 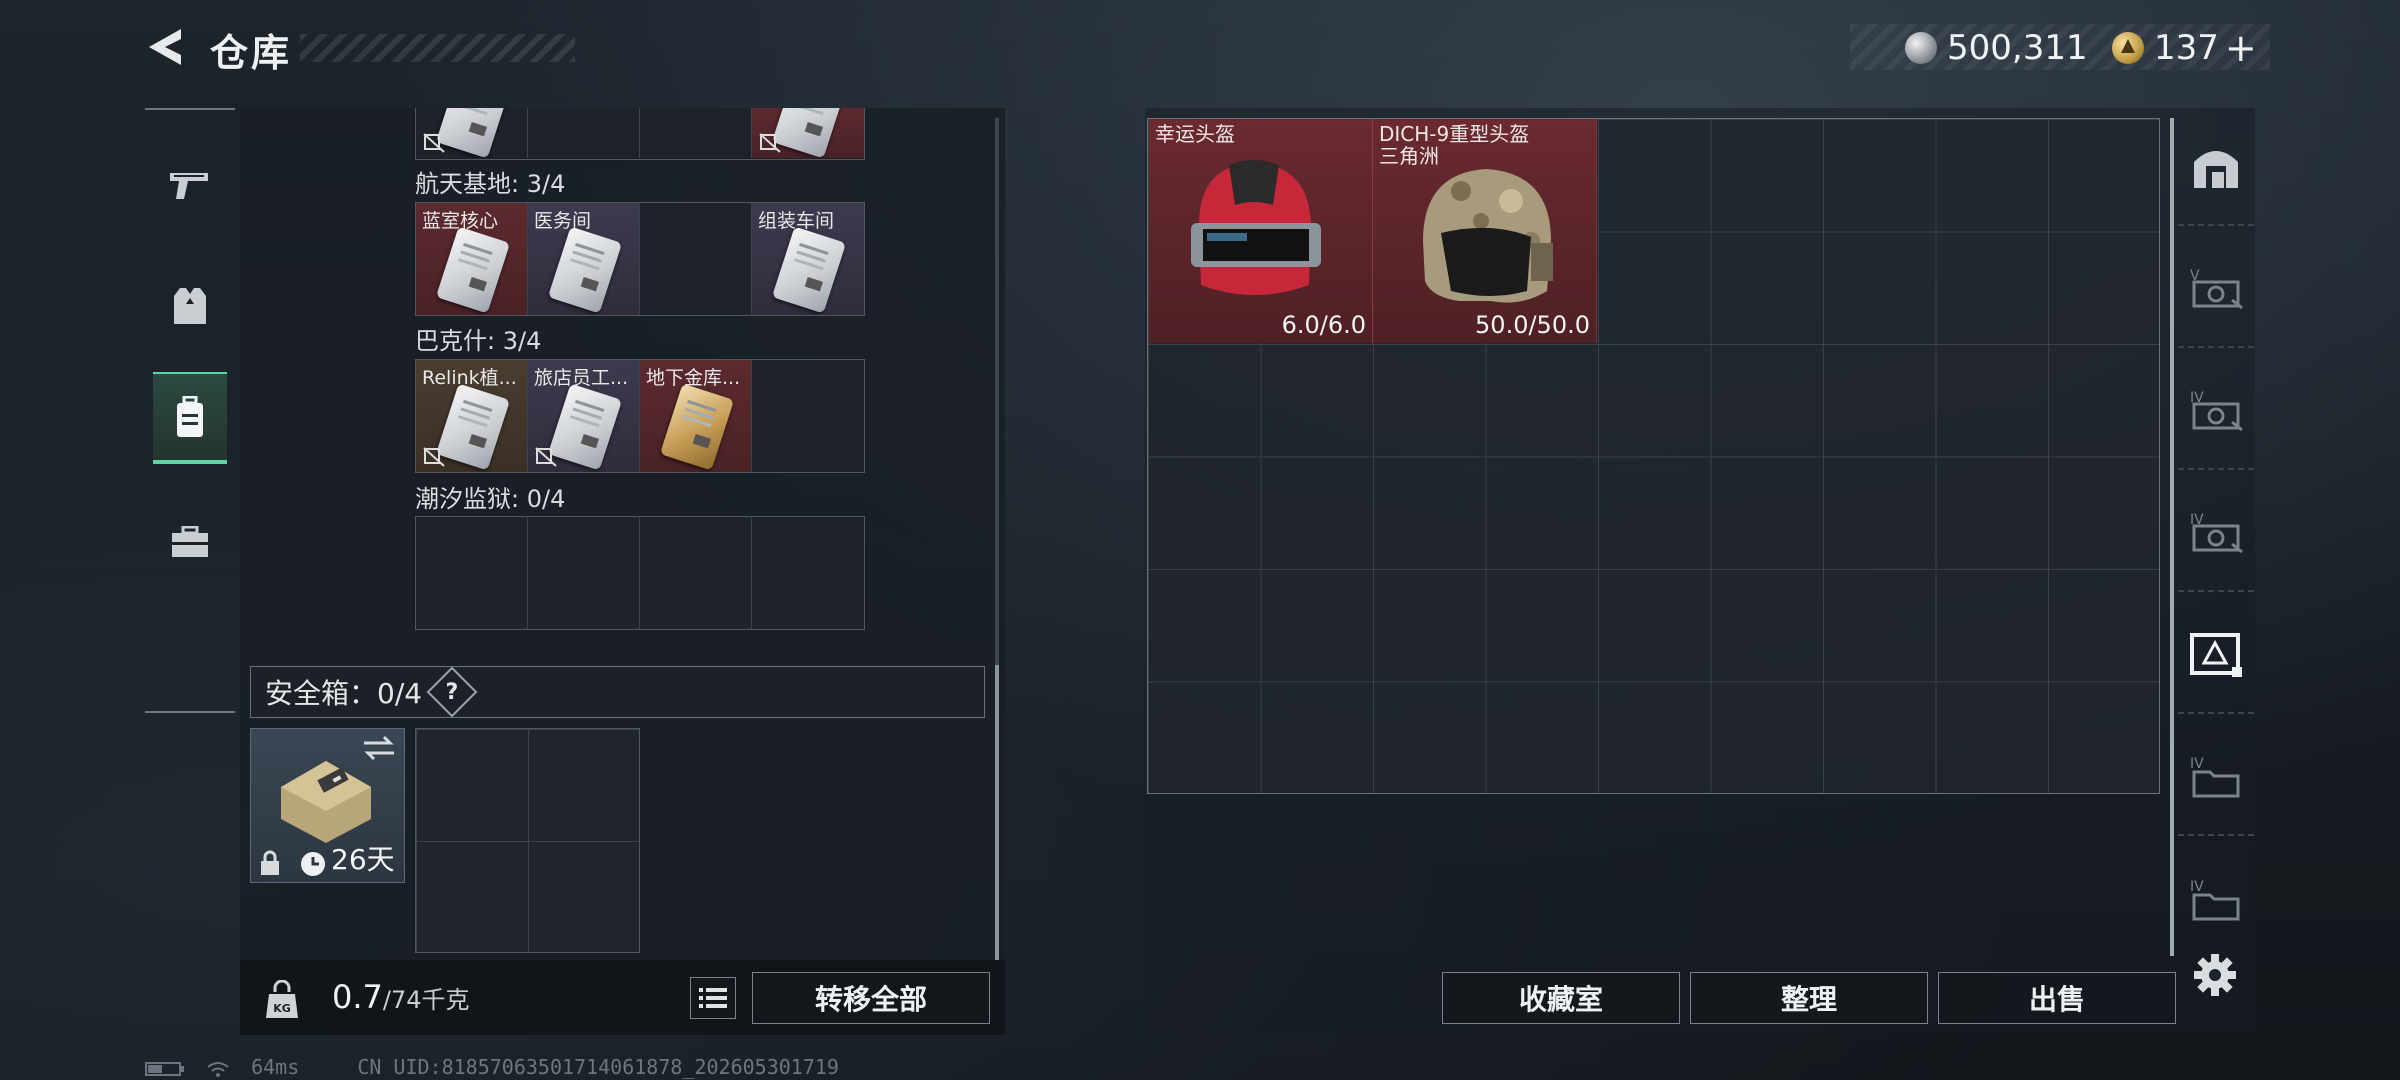 I want to click on safe-case-icon, so click(x=326, y=802).